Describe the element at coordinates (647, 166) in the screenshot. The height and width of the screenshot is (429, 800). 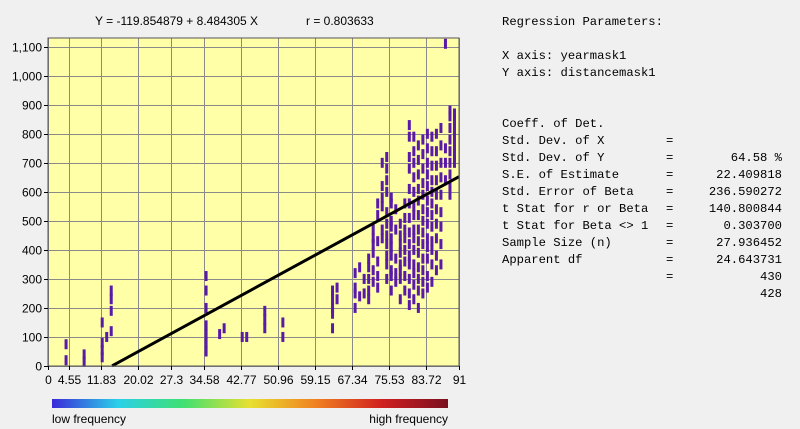
I see `param-row-std-dev-y: Std. Dev. of Y = 236.590272` at that location.